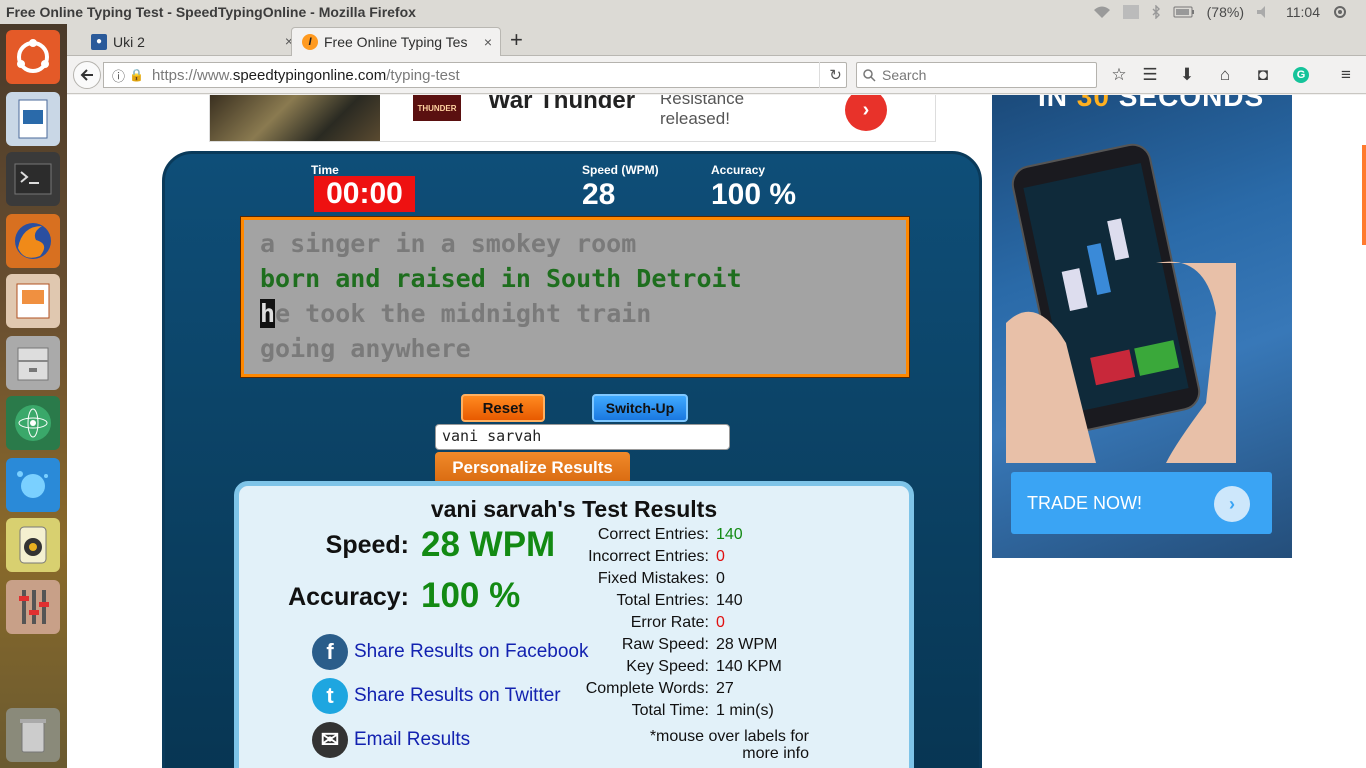  Describe the element at coordinates (474, 691) in the screenshot. I see `detail-label: Complete Words:` at that location.